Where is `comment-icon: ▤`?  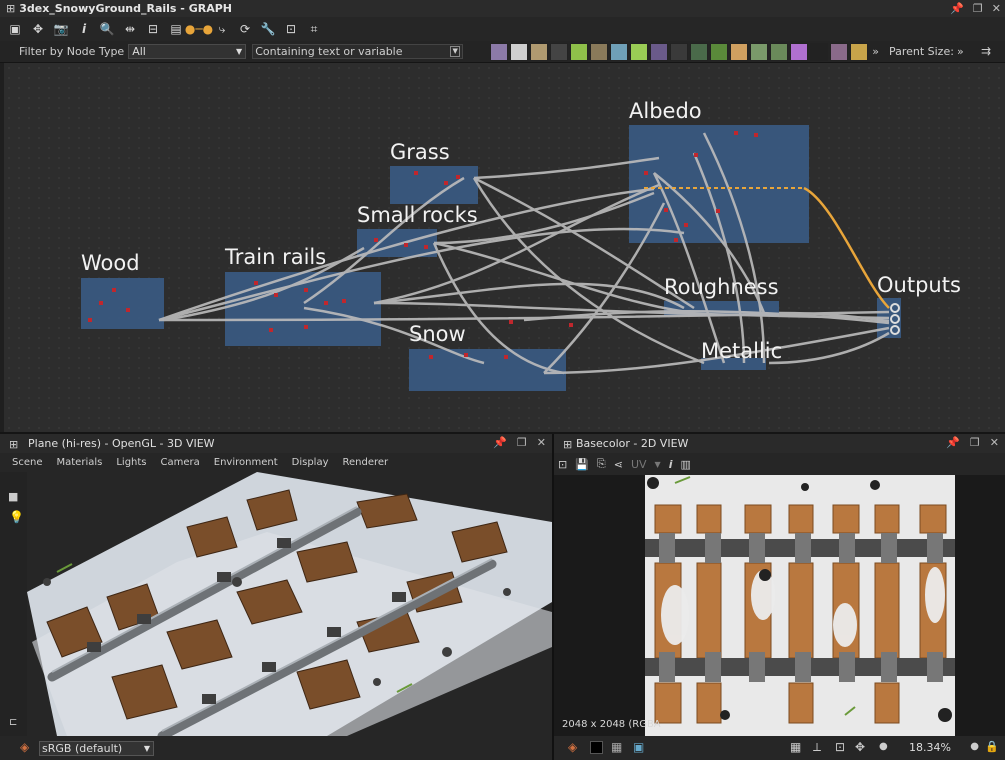 comment-icon: ▤ is located at coordinates (176, 29).